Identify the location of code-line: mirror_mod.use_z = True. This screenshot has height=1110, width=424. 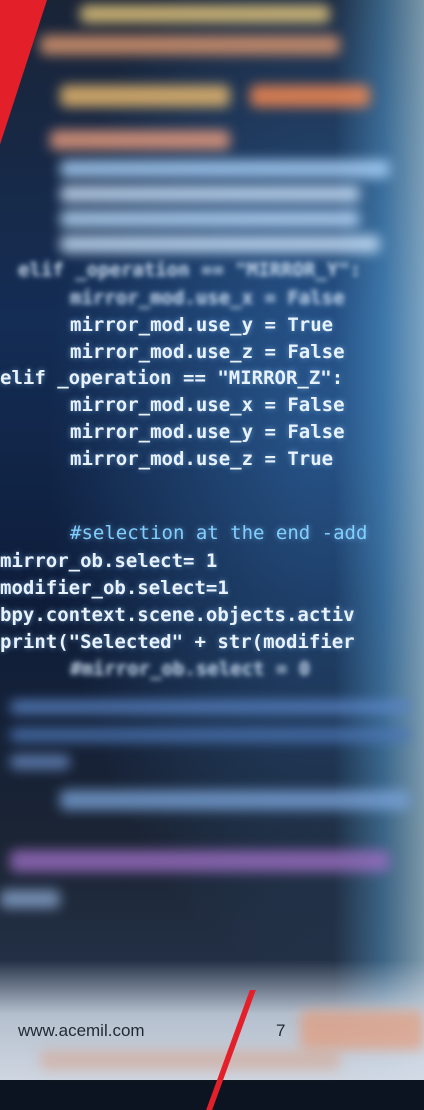
(202, 459).